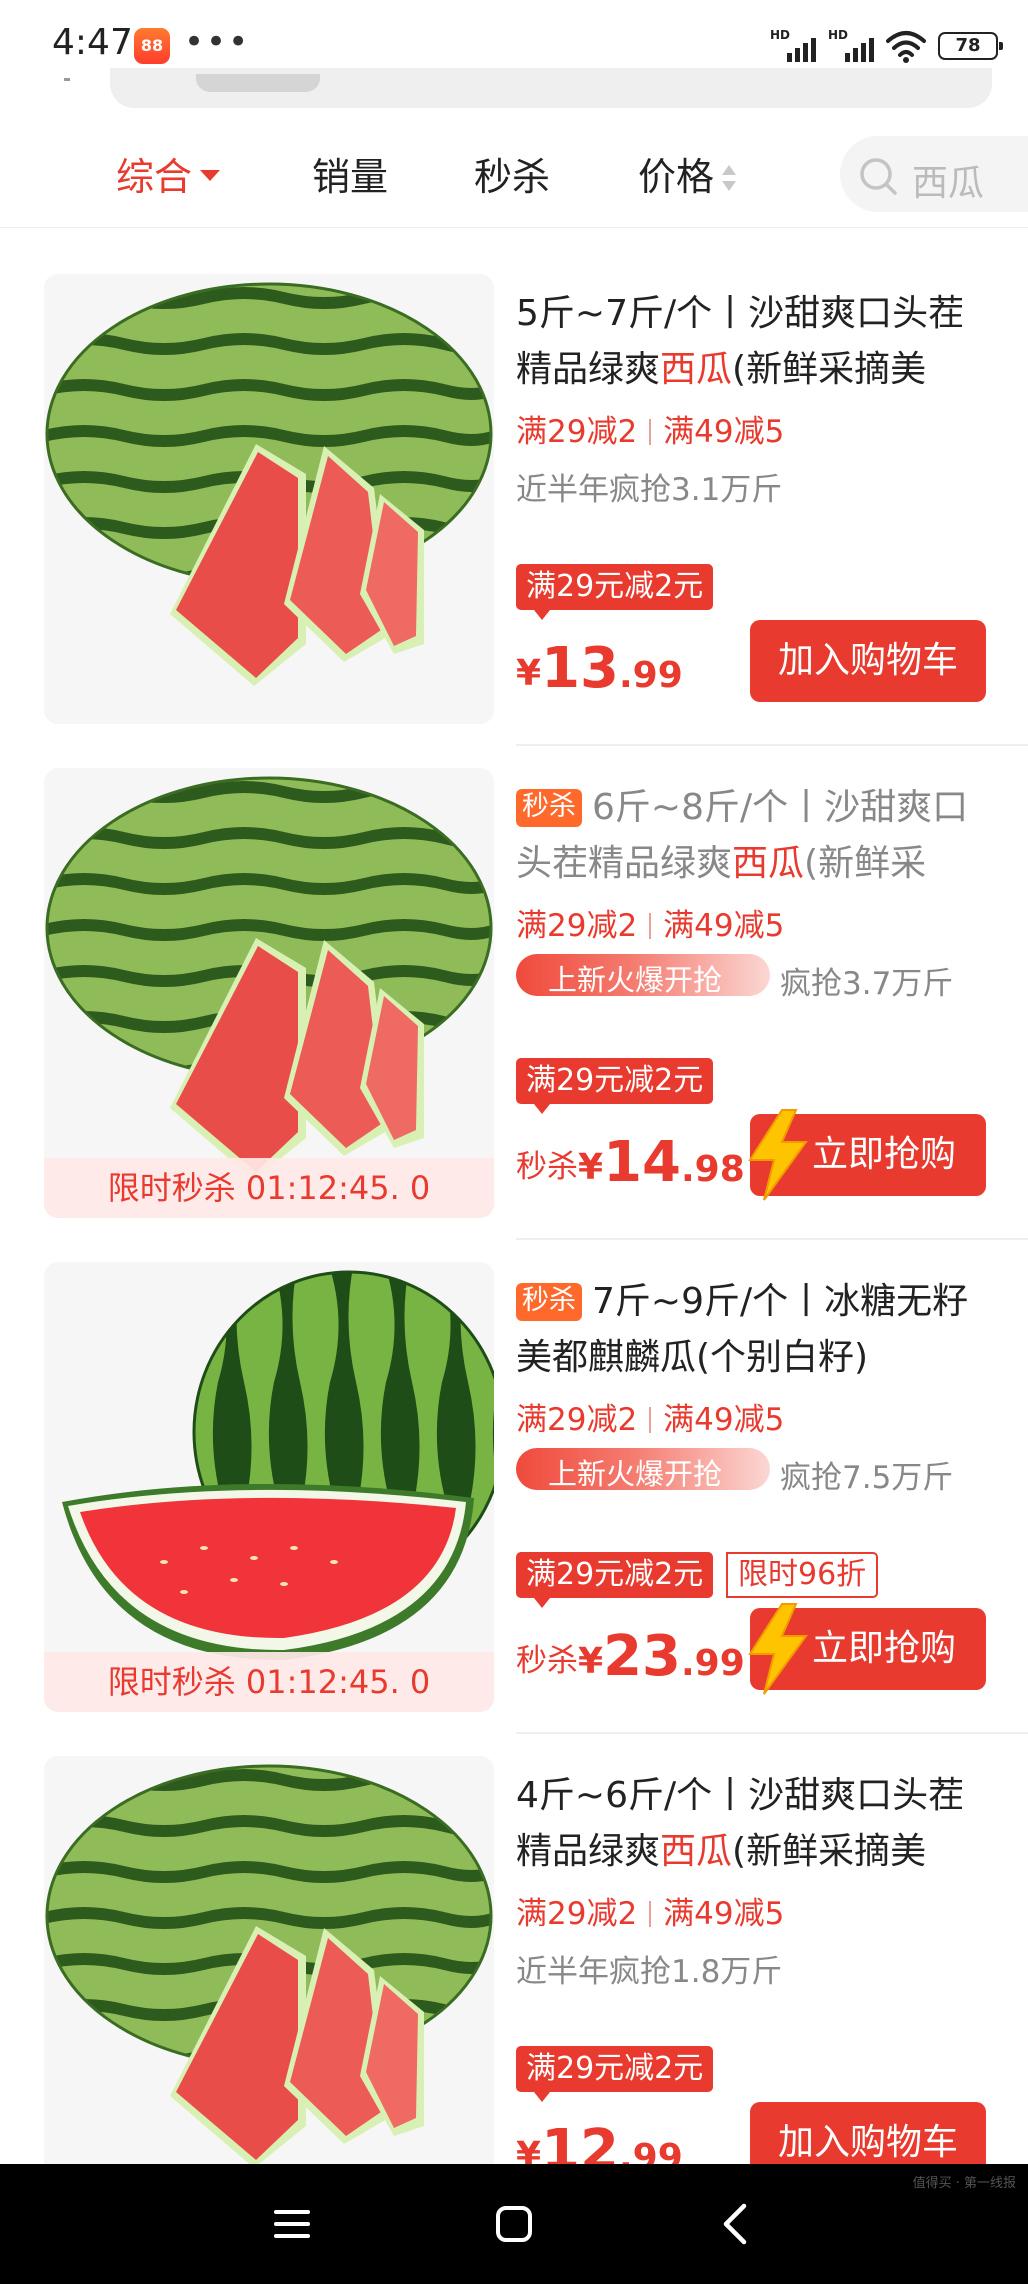  Describe the element at coordinates (948, 183) in the screenshot. I see `search-placeholder: 西瓜` at that location.